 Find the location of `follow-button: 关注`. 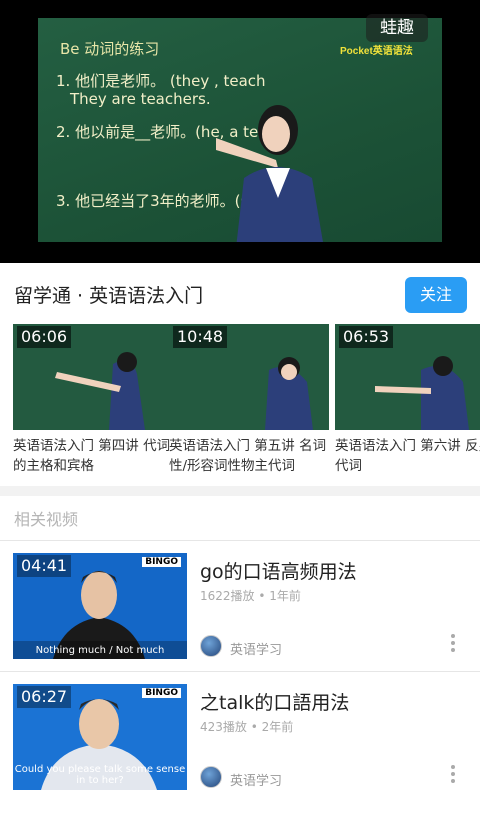

follow-button: 关注 is located at coordinates (436, 295).